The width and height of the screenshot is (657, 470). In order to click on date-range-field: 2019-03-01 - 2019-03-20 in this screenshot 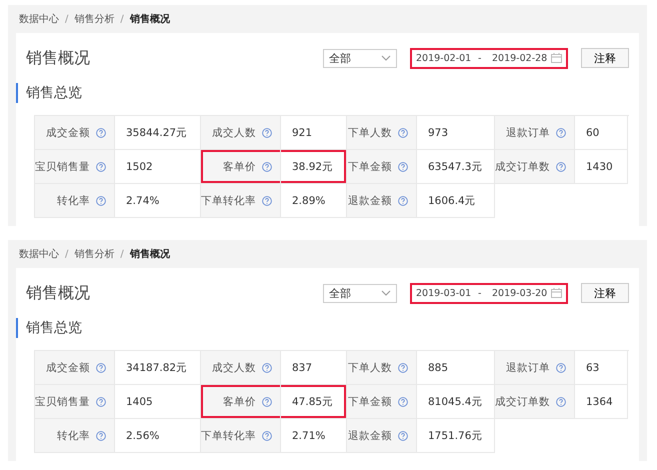, I will do `click(489, 293)`.